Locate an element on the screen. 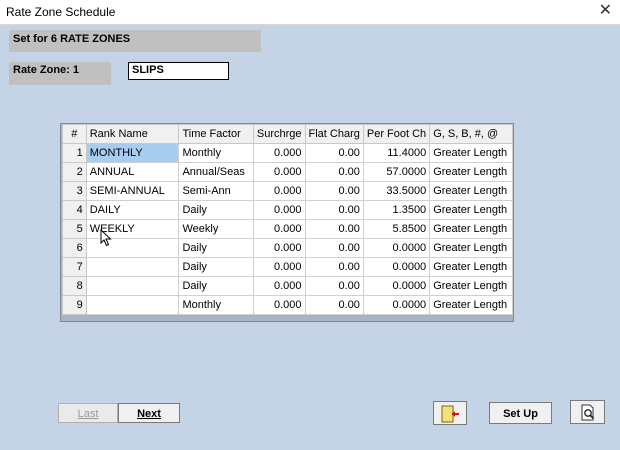 The image size is (620, 450). table-row: 4 DAILY Daily 0.000 0.00 1.3500 Greater Length is located at coordinates (287, 210).